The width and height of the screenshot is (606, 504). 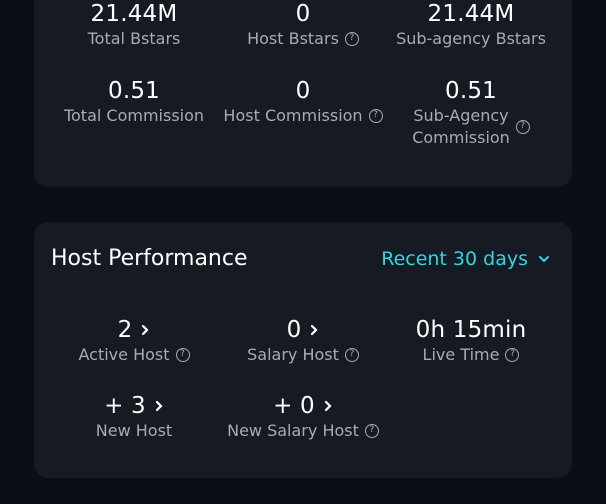 I want to click on host-bstars-label: Host Bstars ?, so click(x=303, y=39).